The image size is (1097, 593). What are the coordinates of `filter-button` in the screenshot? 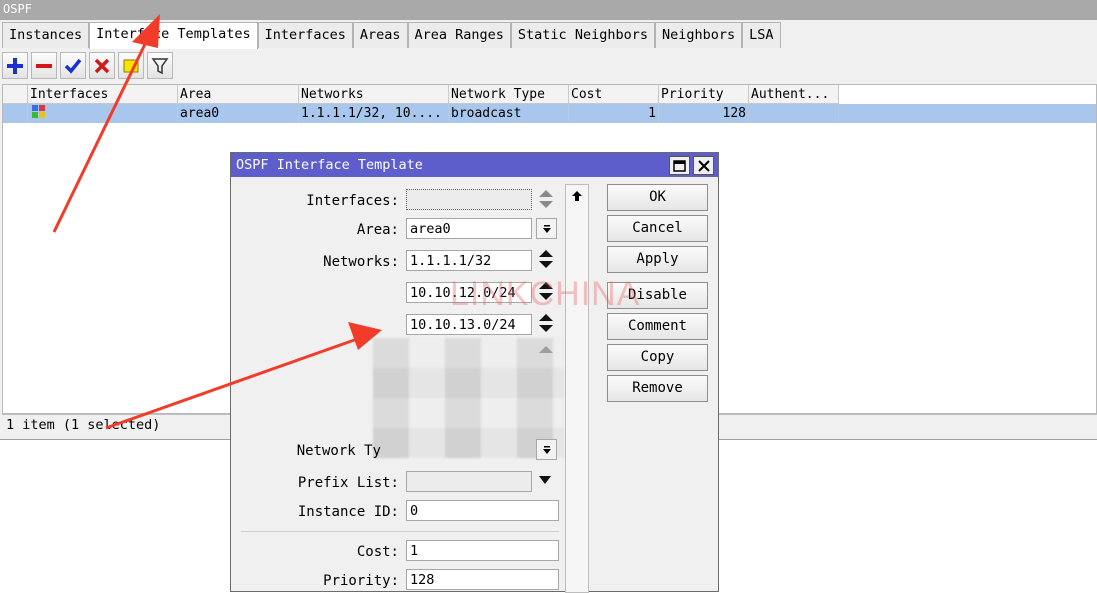 It's located at (160, 65).